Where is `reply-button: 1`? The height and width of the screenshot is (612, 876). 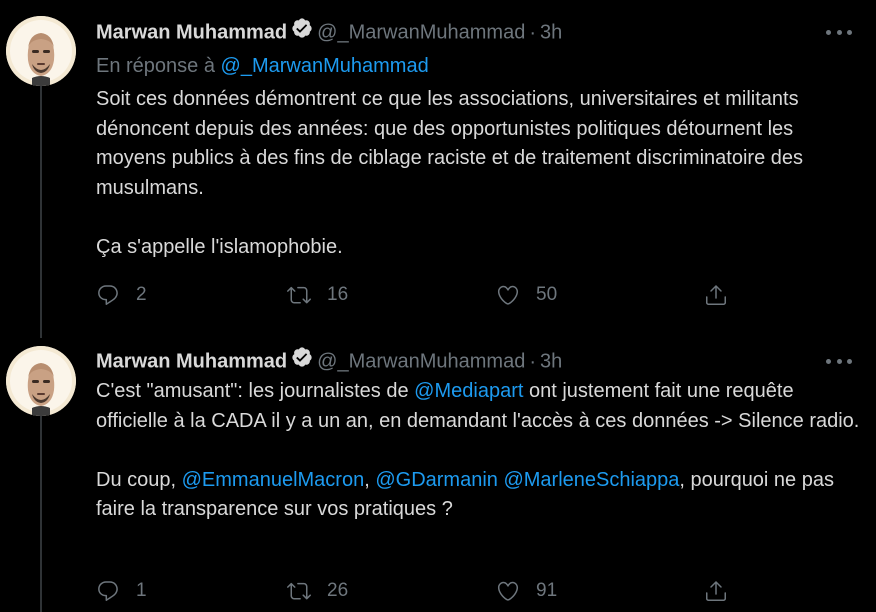
reply-button: 1 is located at coordinates (121, 591).